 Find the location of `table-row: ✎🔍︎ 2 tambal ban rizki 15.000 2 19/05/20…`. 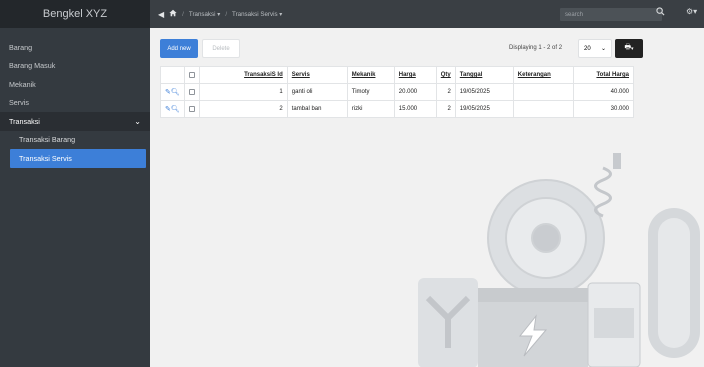

table-row: ✎🔍︎ 2 tambal ban rizki 15.000 2 19/05/20… is located at coordinates (397, 109).